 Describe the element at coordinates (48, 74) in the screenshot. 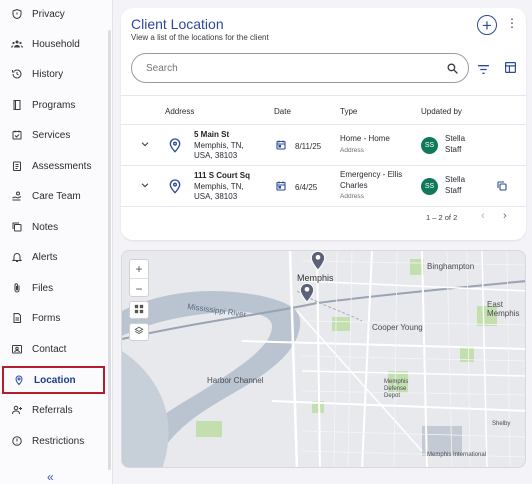

I see `sidebar-item-label: History` at that location.